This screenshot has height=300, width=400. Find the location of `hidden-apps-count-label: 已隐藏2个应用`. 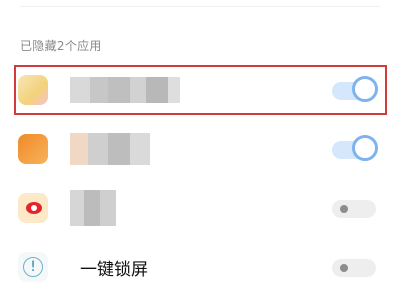

hidden-apps-count-label: 已隐藏2个应用 is located at coordinates (61, 46).